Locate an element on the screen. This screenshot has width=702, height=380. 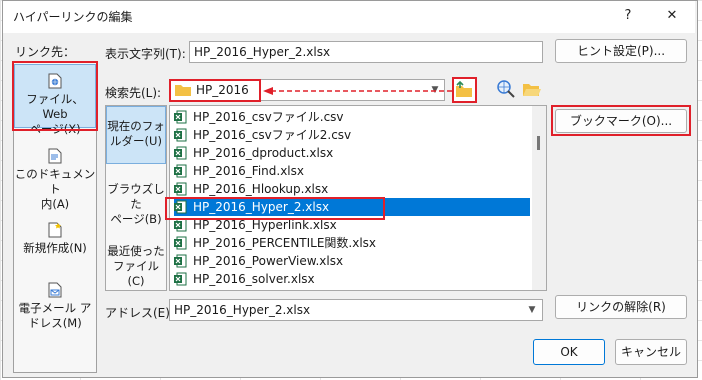
sidebar-item-this-document: このドキュメント 内(A) is located at coordinates (55, 180).